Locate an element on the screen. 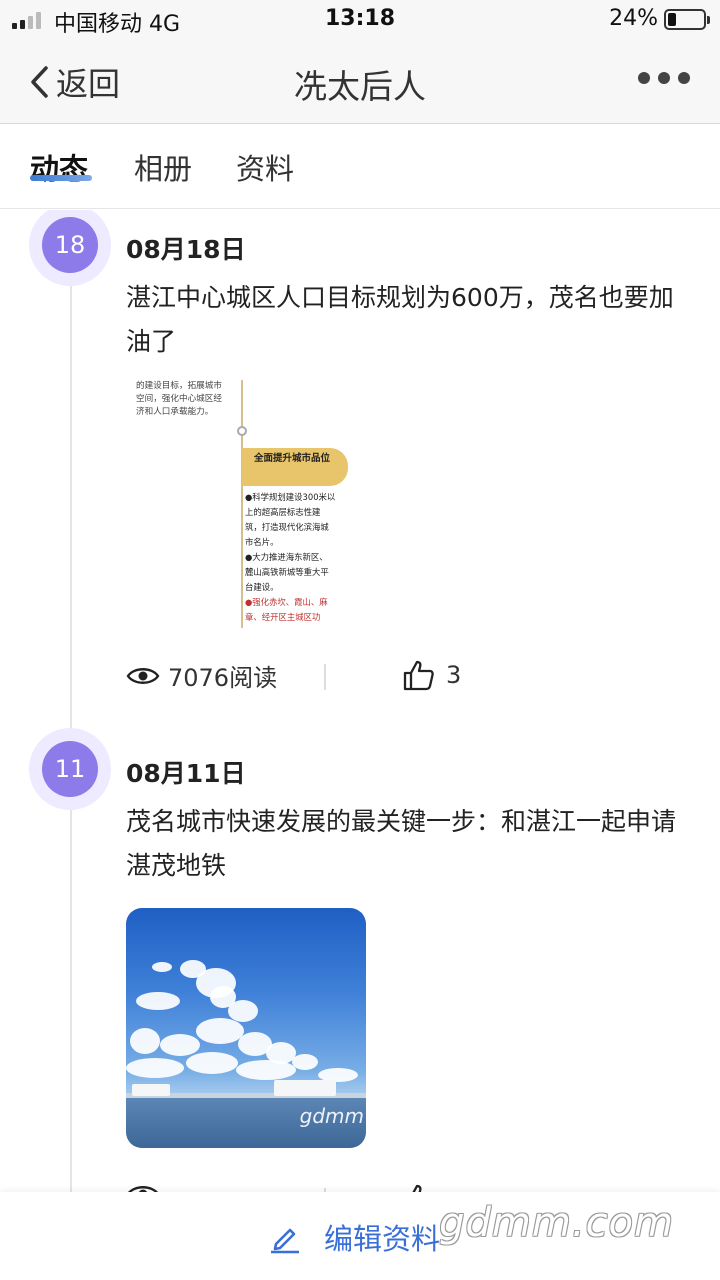  day-badge: 11 is located at coordinates (70, 769).